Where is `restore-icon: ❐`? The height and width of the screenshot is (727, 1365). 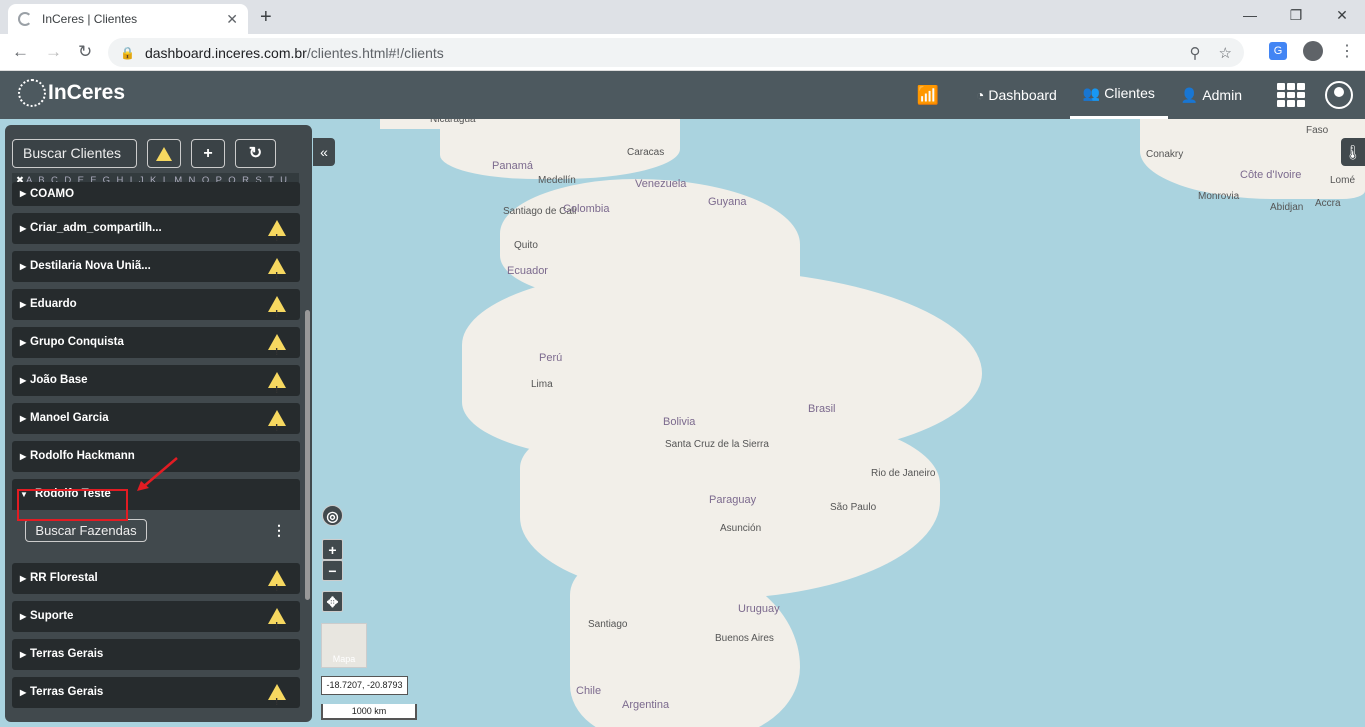 restore-icon: ❐ is located at coordinates (1296, 15).